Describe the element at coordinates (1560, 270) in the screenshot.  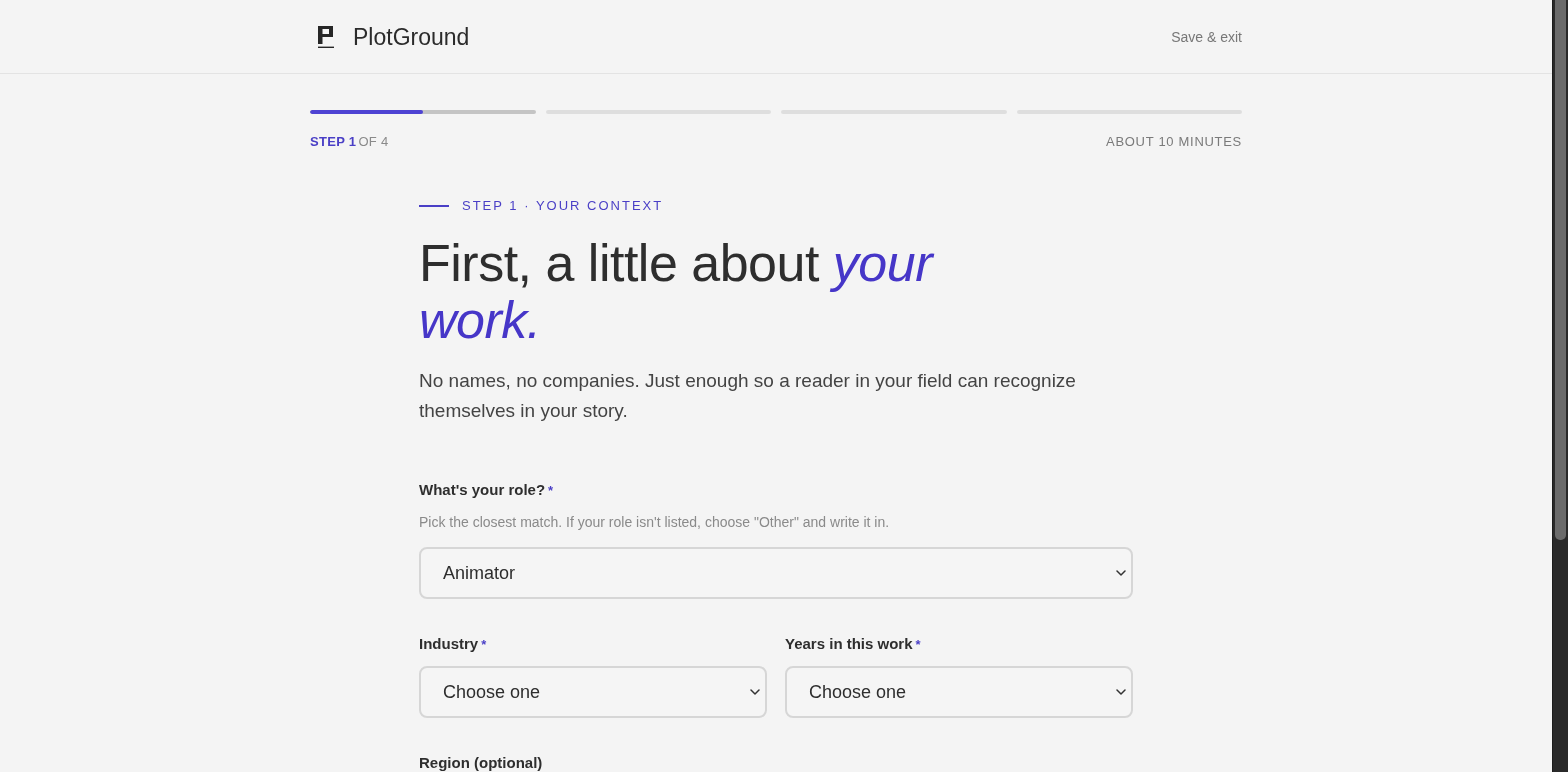
I see `scrollbar-thumb` at that location.